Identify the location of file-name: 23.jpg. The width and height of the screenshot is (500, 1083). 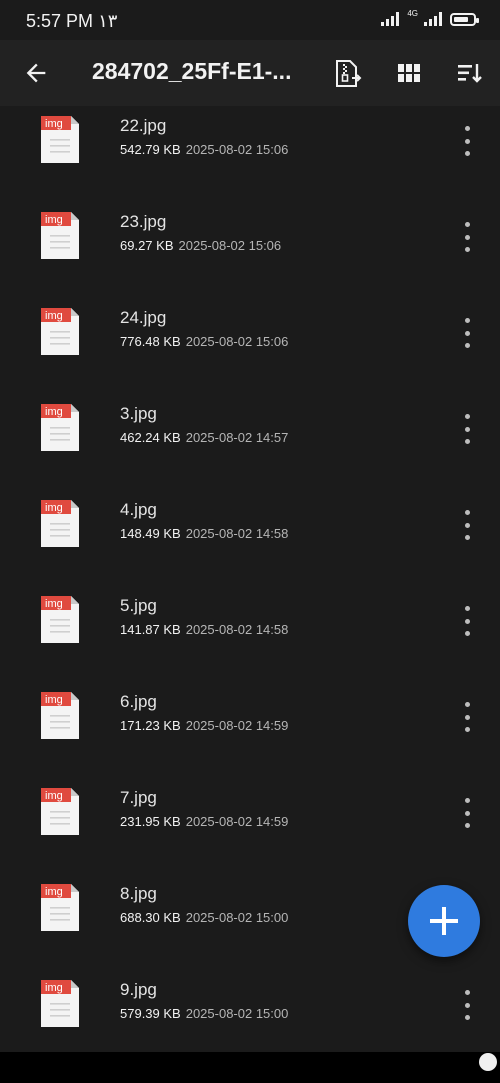
(143, 221).